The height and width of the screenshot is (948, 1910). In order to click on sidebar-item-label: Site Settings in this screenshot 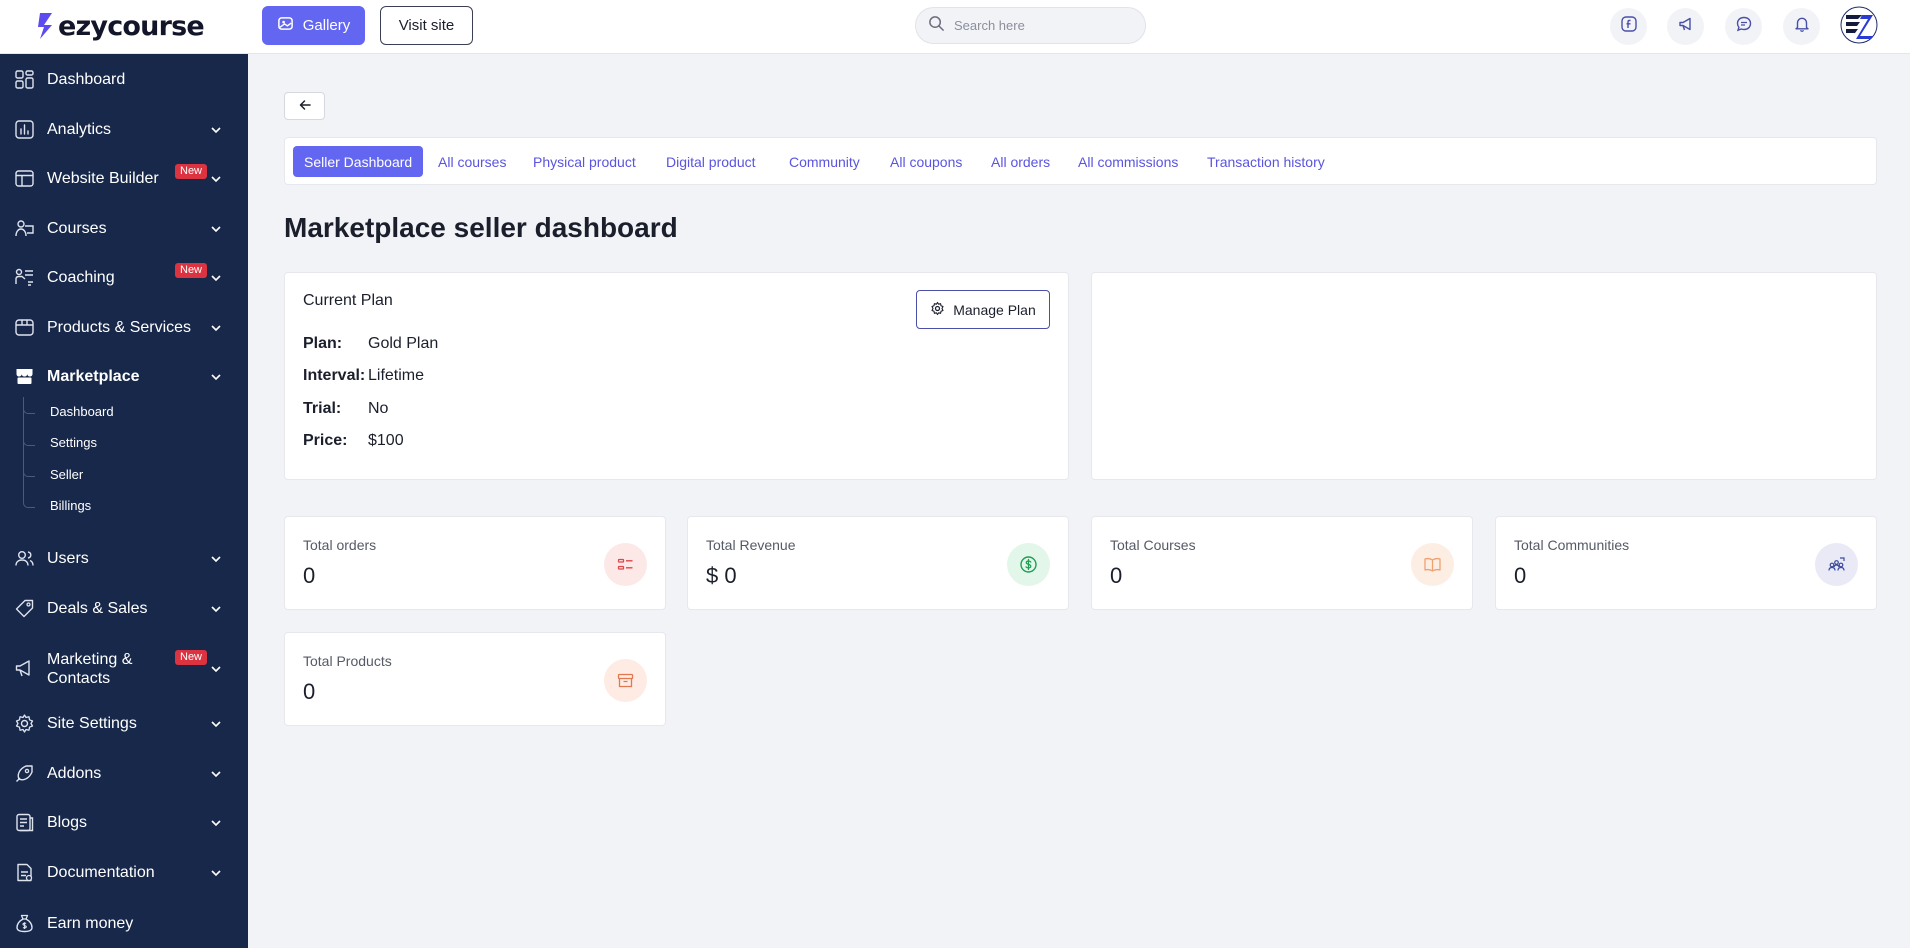, I will do `click(92, 723)`.